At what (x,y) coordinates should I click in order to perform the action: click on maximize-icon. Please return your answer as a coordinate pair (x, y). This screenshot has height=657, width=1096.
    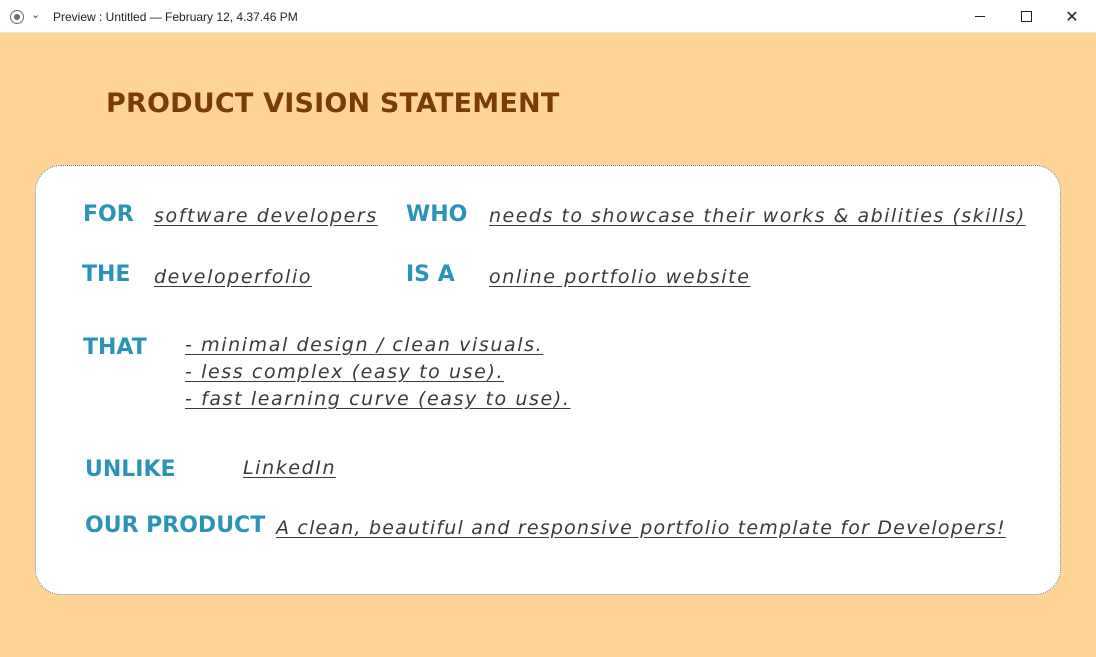
    Looking at the image, I should click on (1026, 16).